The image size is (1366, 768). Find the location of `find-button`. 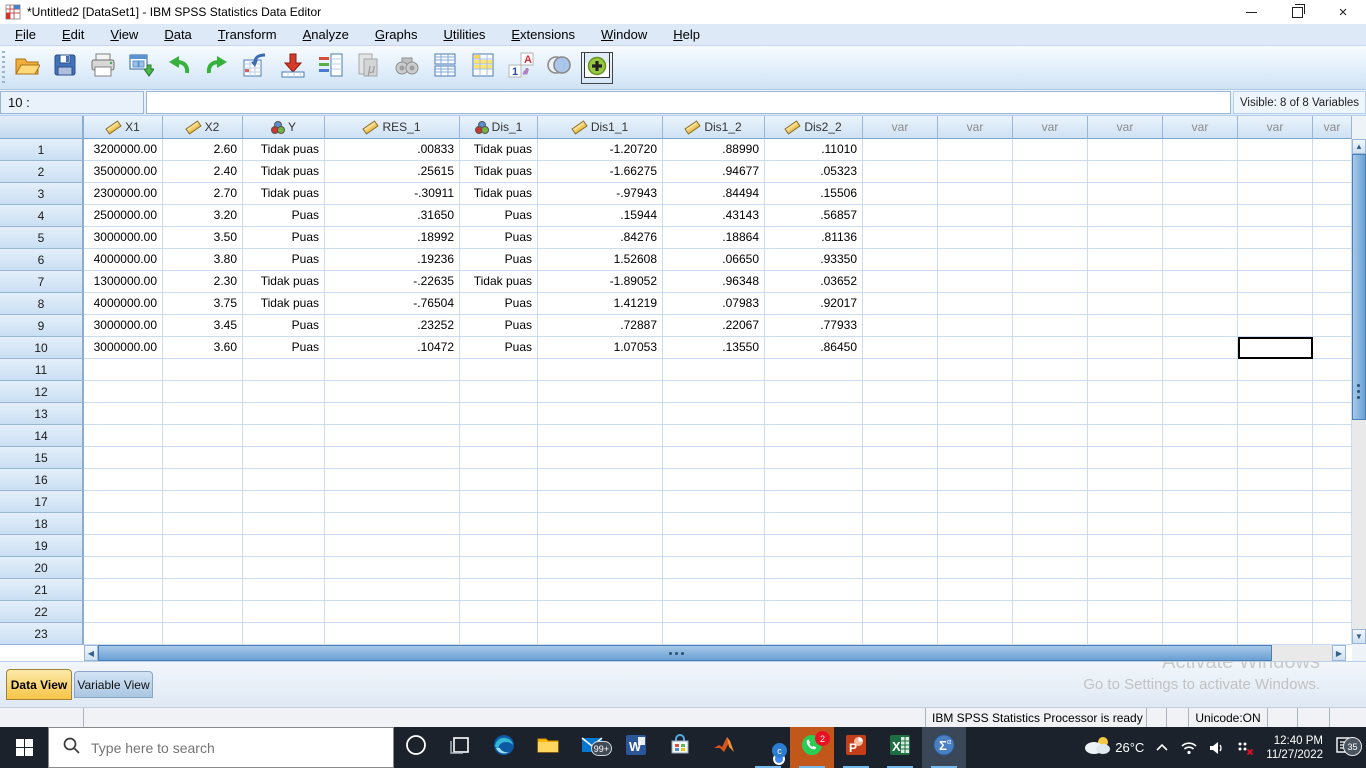

find-button is located at coordinates (407, 68).